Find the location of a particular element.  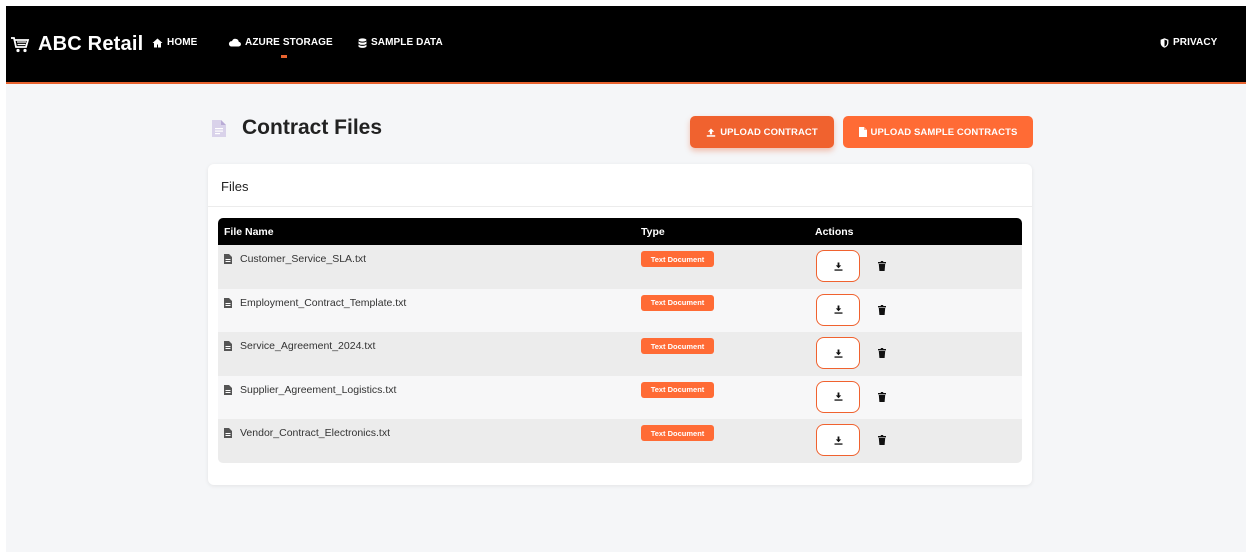

file-name: Vendor_Contract_Electronics.txt is located at coordinates (315, 433).